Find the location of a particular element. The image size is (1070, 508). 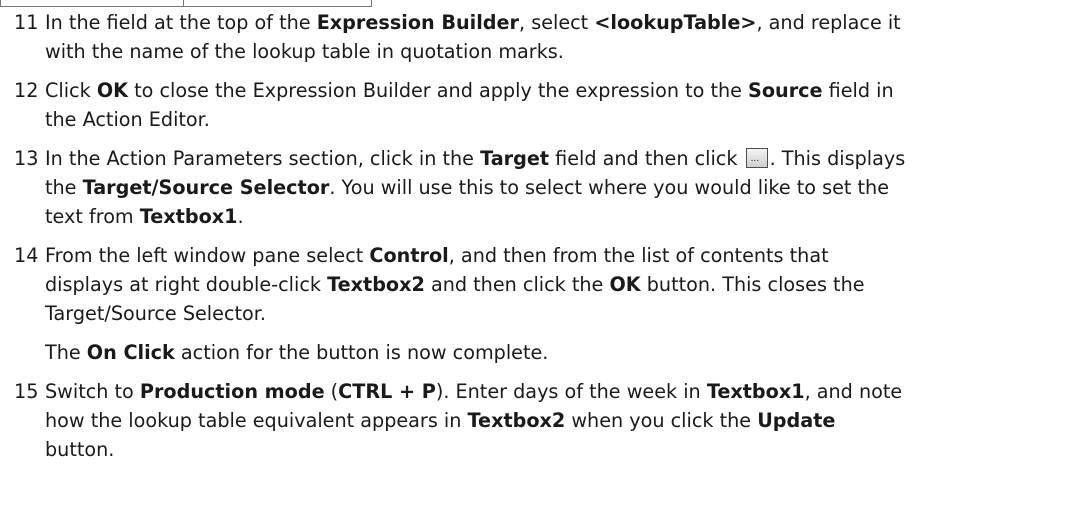

text-run: The is located at coordinates (66, 352).